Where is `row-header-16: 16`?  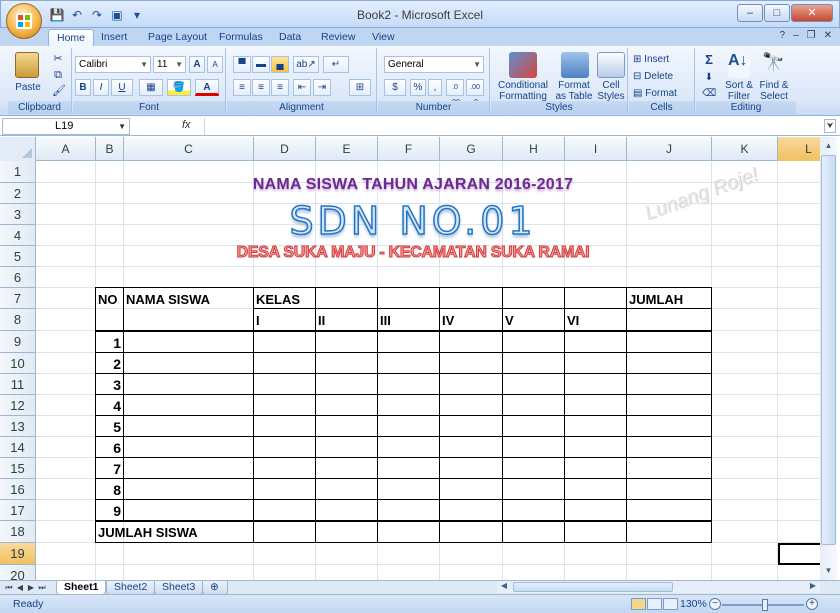
row-header-16: 16 is located at coordinates (18, 489).